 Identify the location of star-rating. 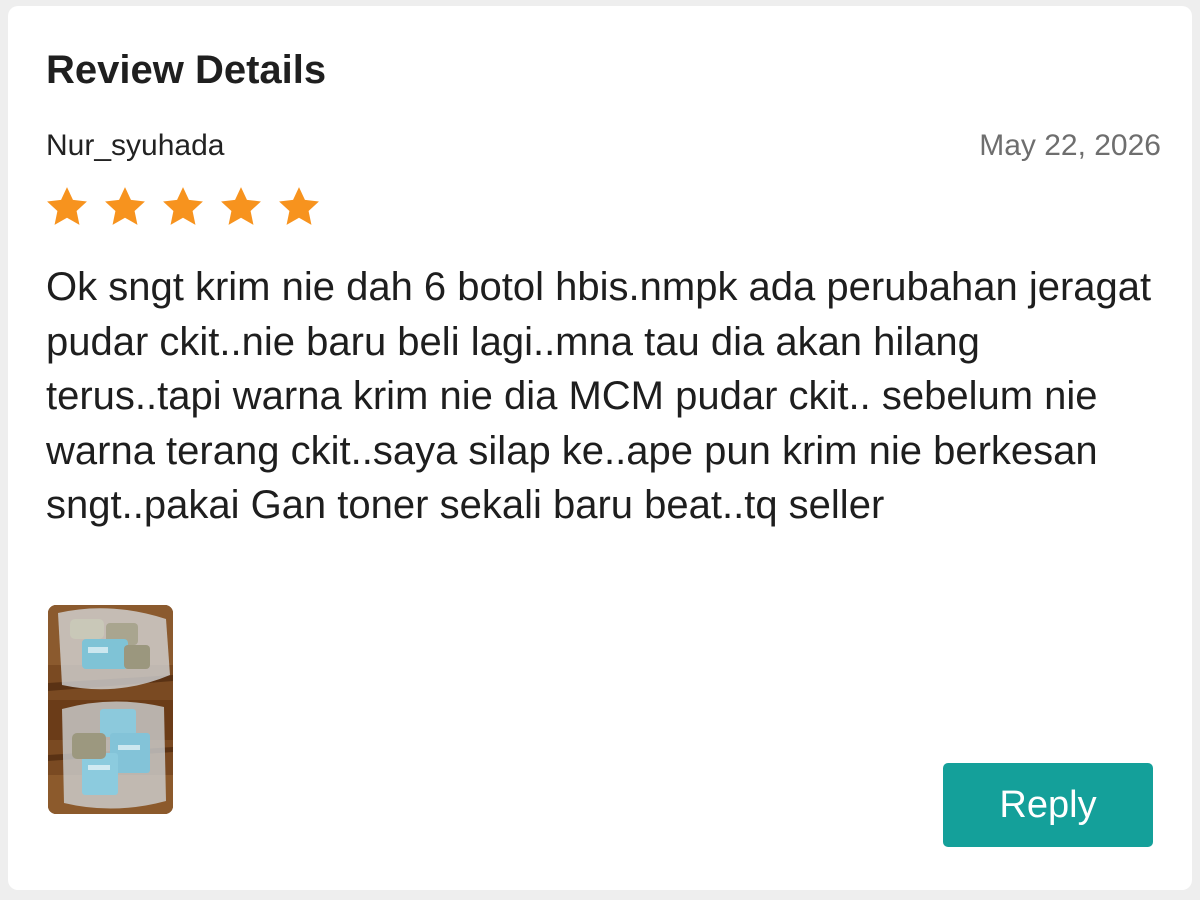
(183, 207).